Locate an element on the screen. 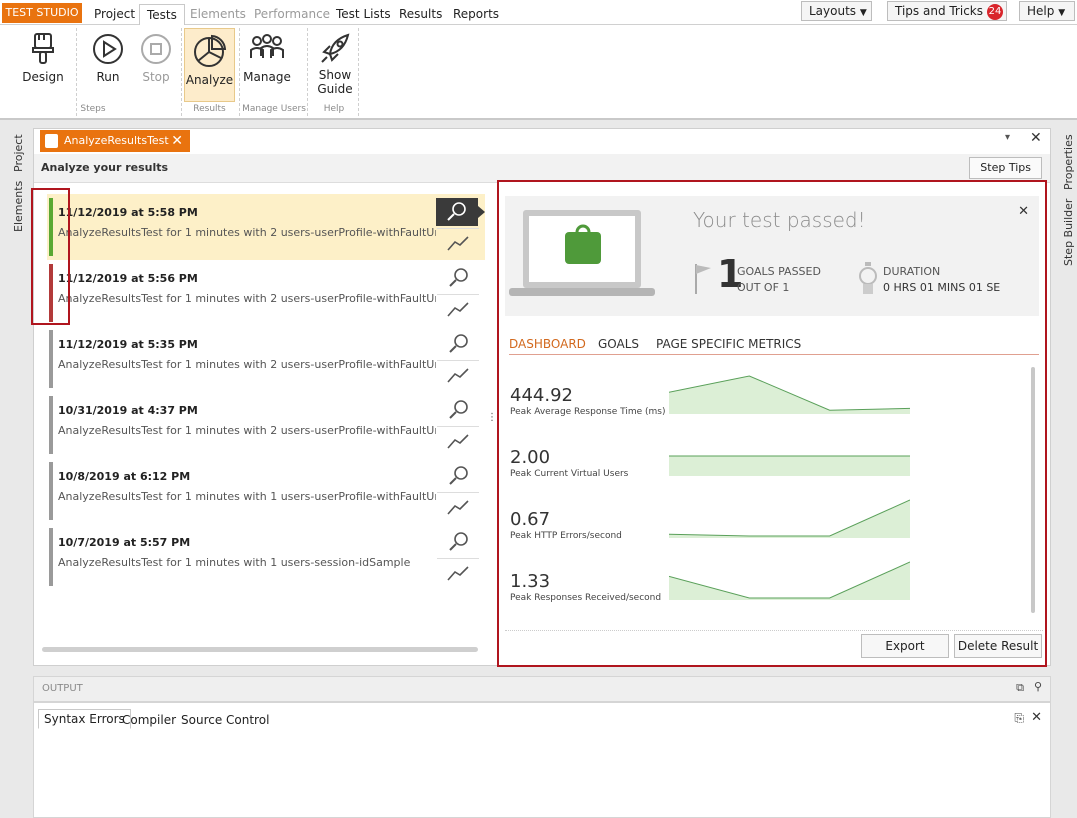  duration-value: 0 HRS 01 MINS 01 SE is located at coordinates (942, 287).